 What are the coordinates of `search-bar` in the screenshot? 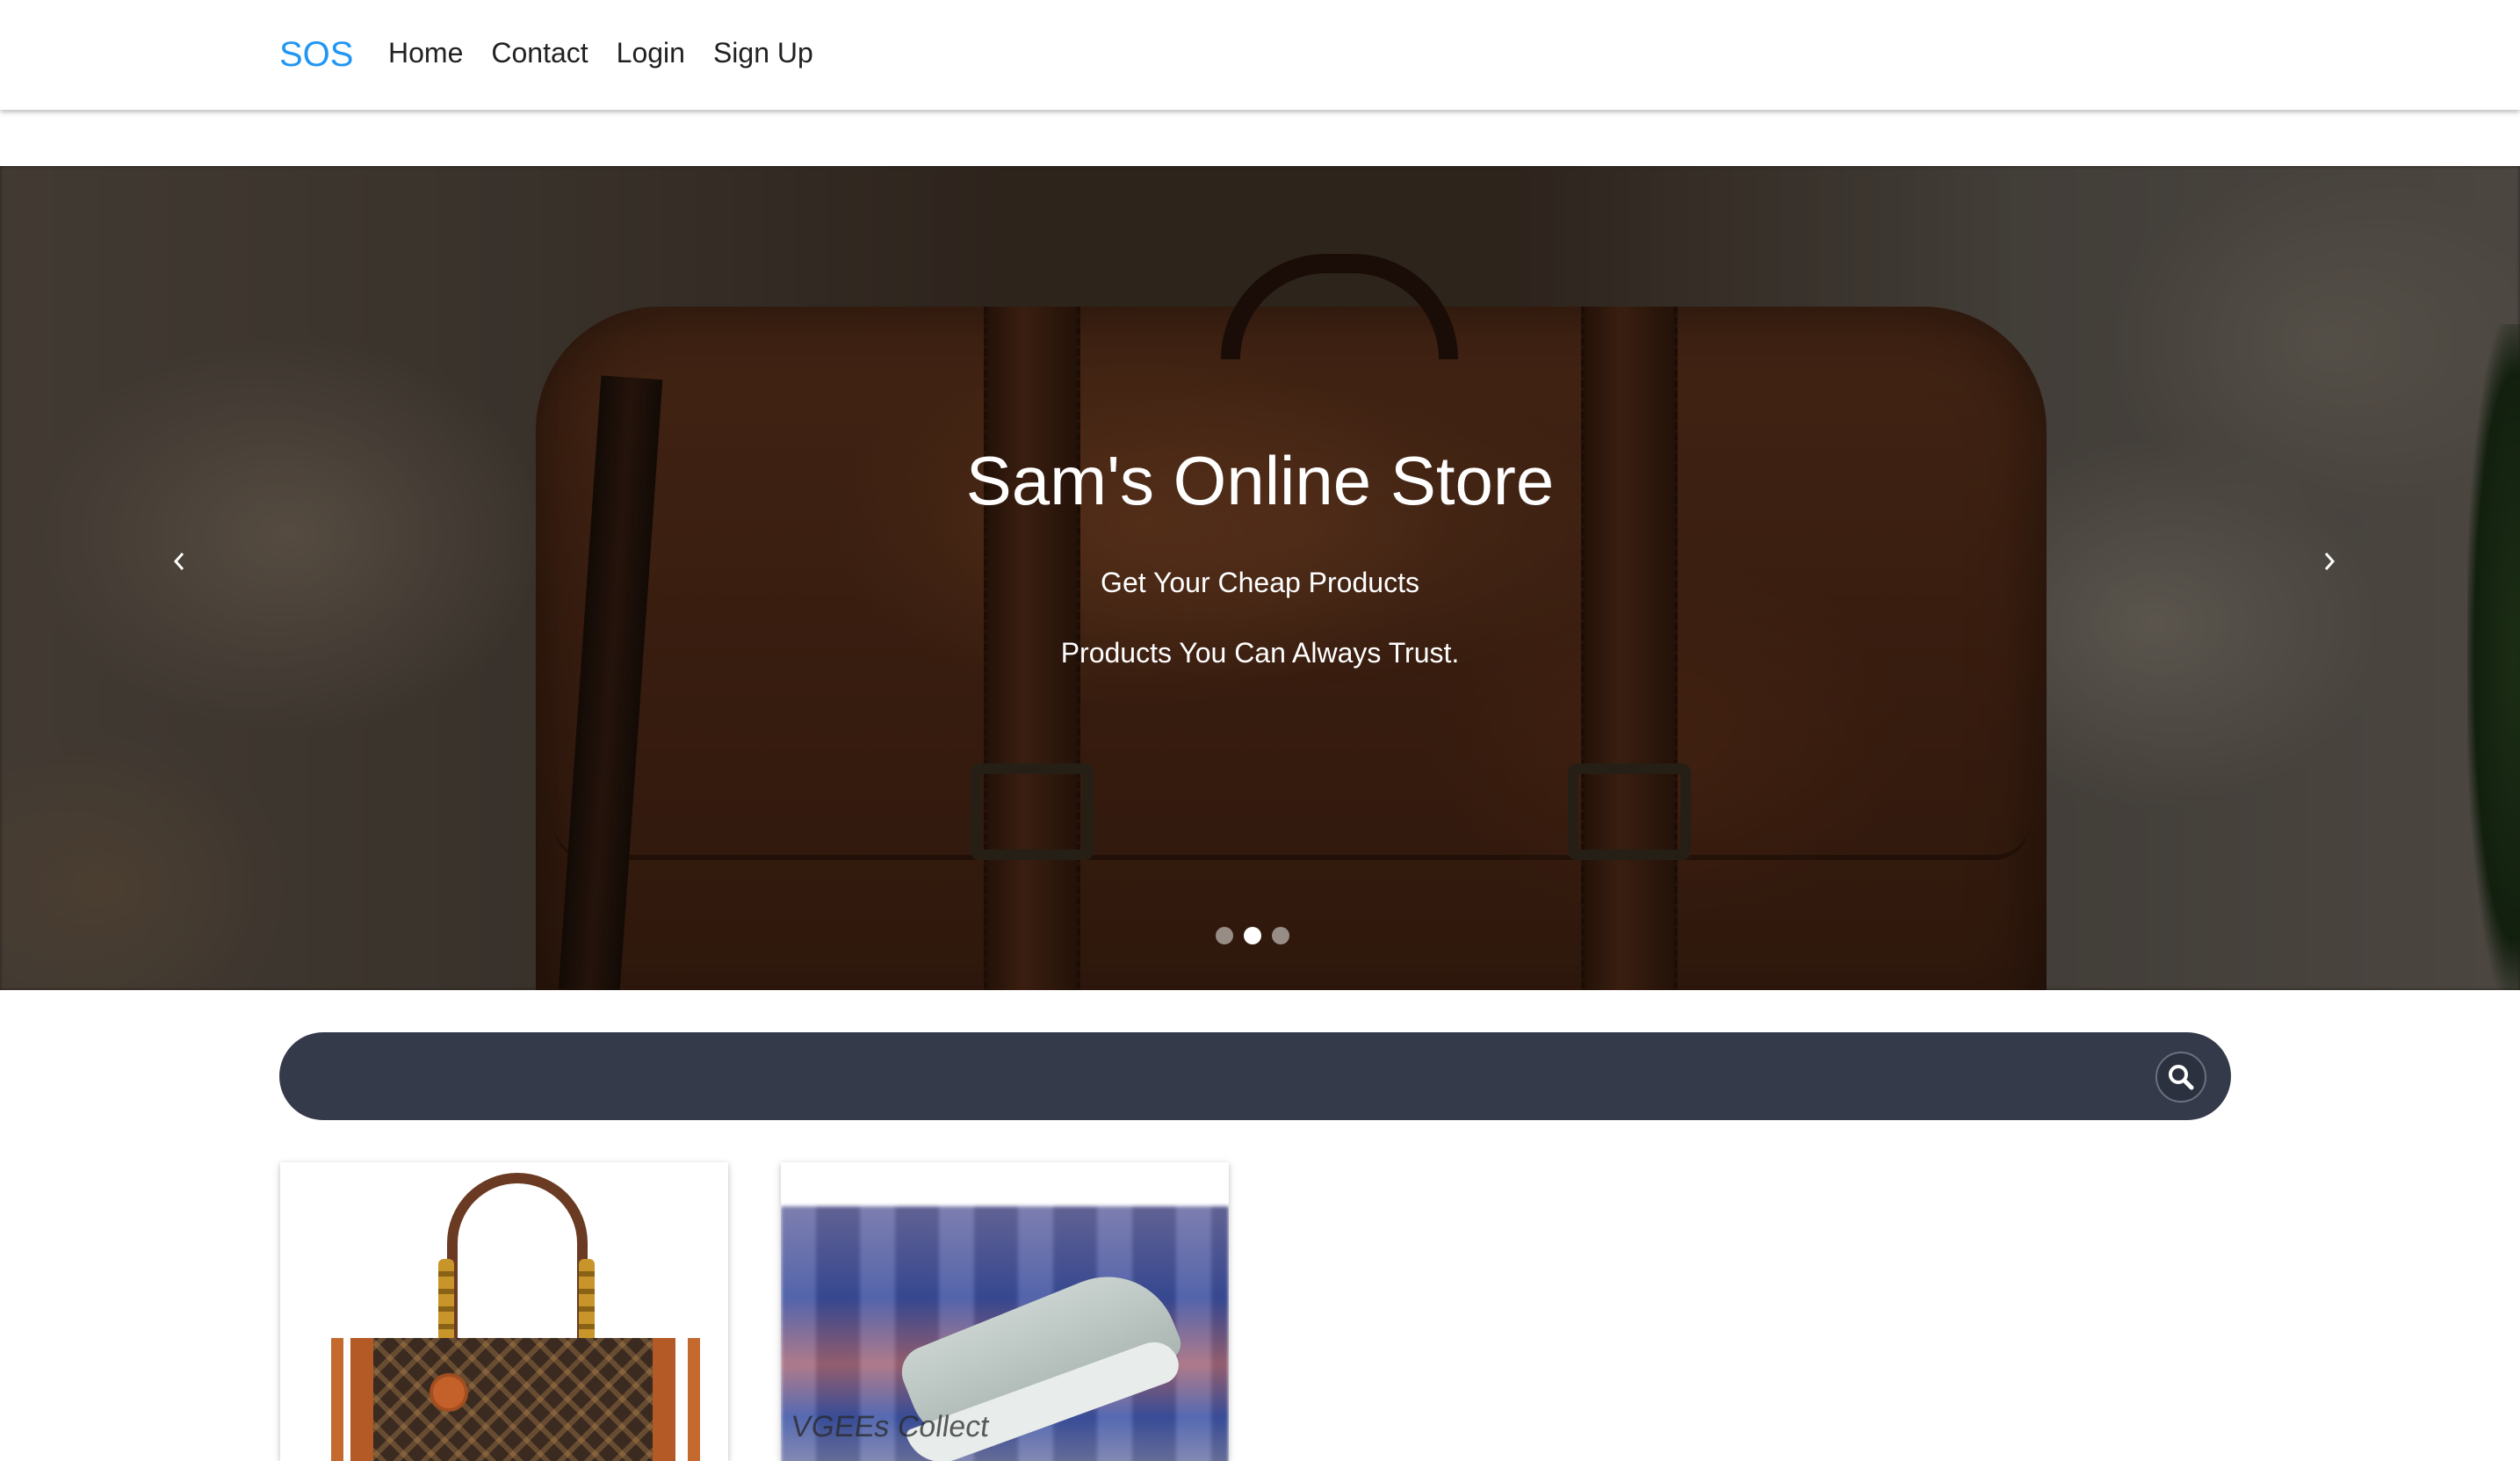 It's located at (1255, 1076).